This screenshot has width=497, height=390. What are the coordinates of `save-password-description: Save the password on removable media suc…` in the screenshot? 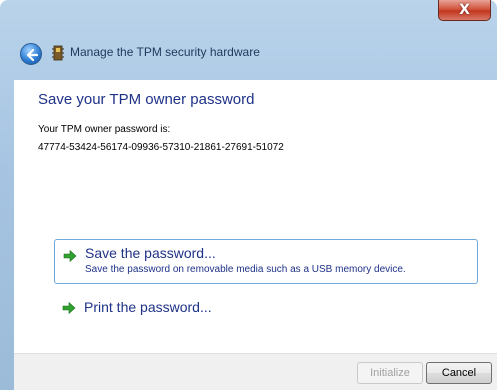 It's located at (245, 269).